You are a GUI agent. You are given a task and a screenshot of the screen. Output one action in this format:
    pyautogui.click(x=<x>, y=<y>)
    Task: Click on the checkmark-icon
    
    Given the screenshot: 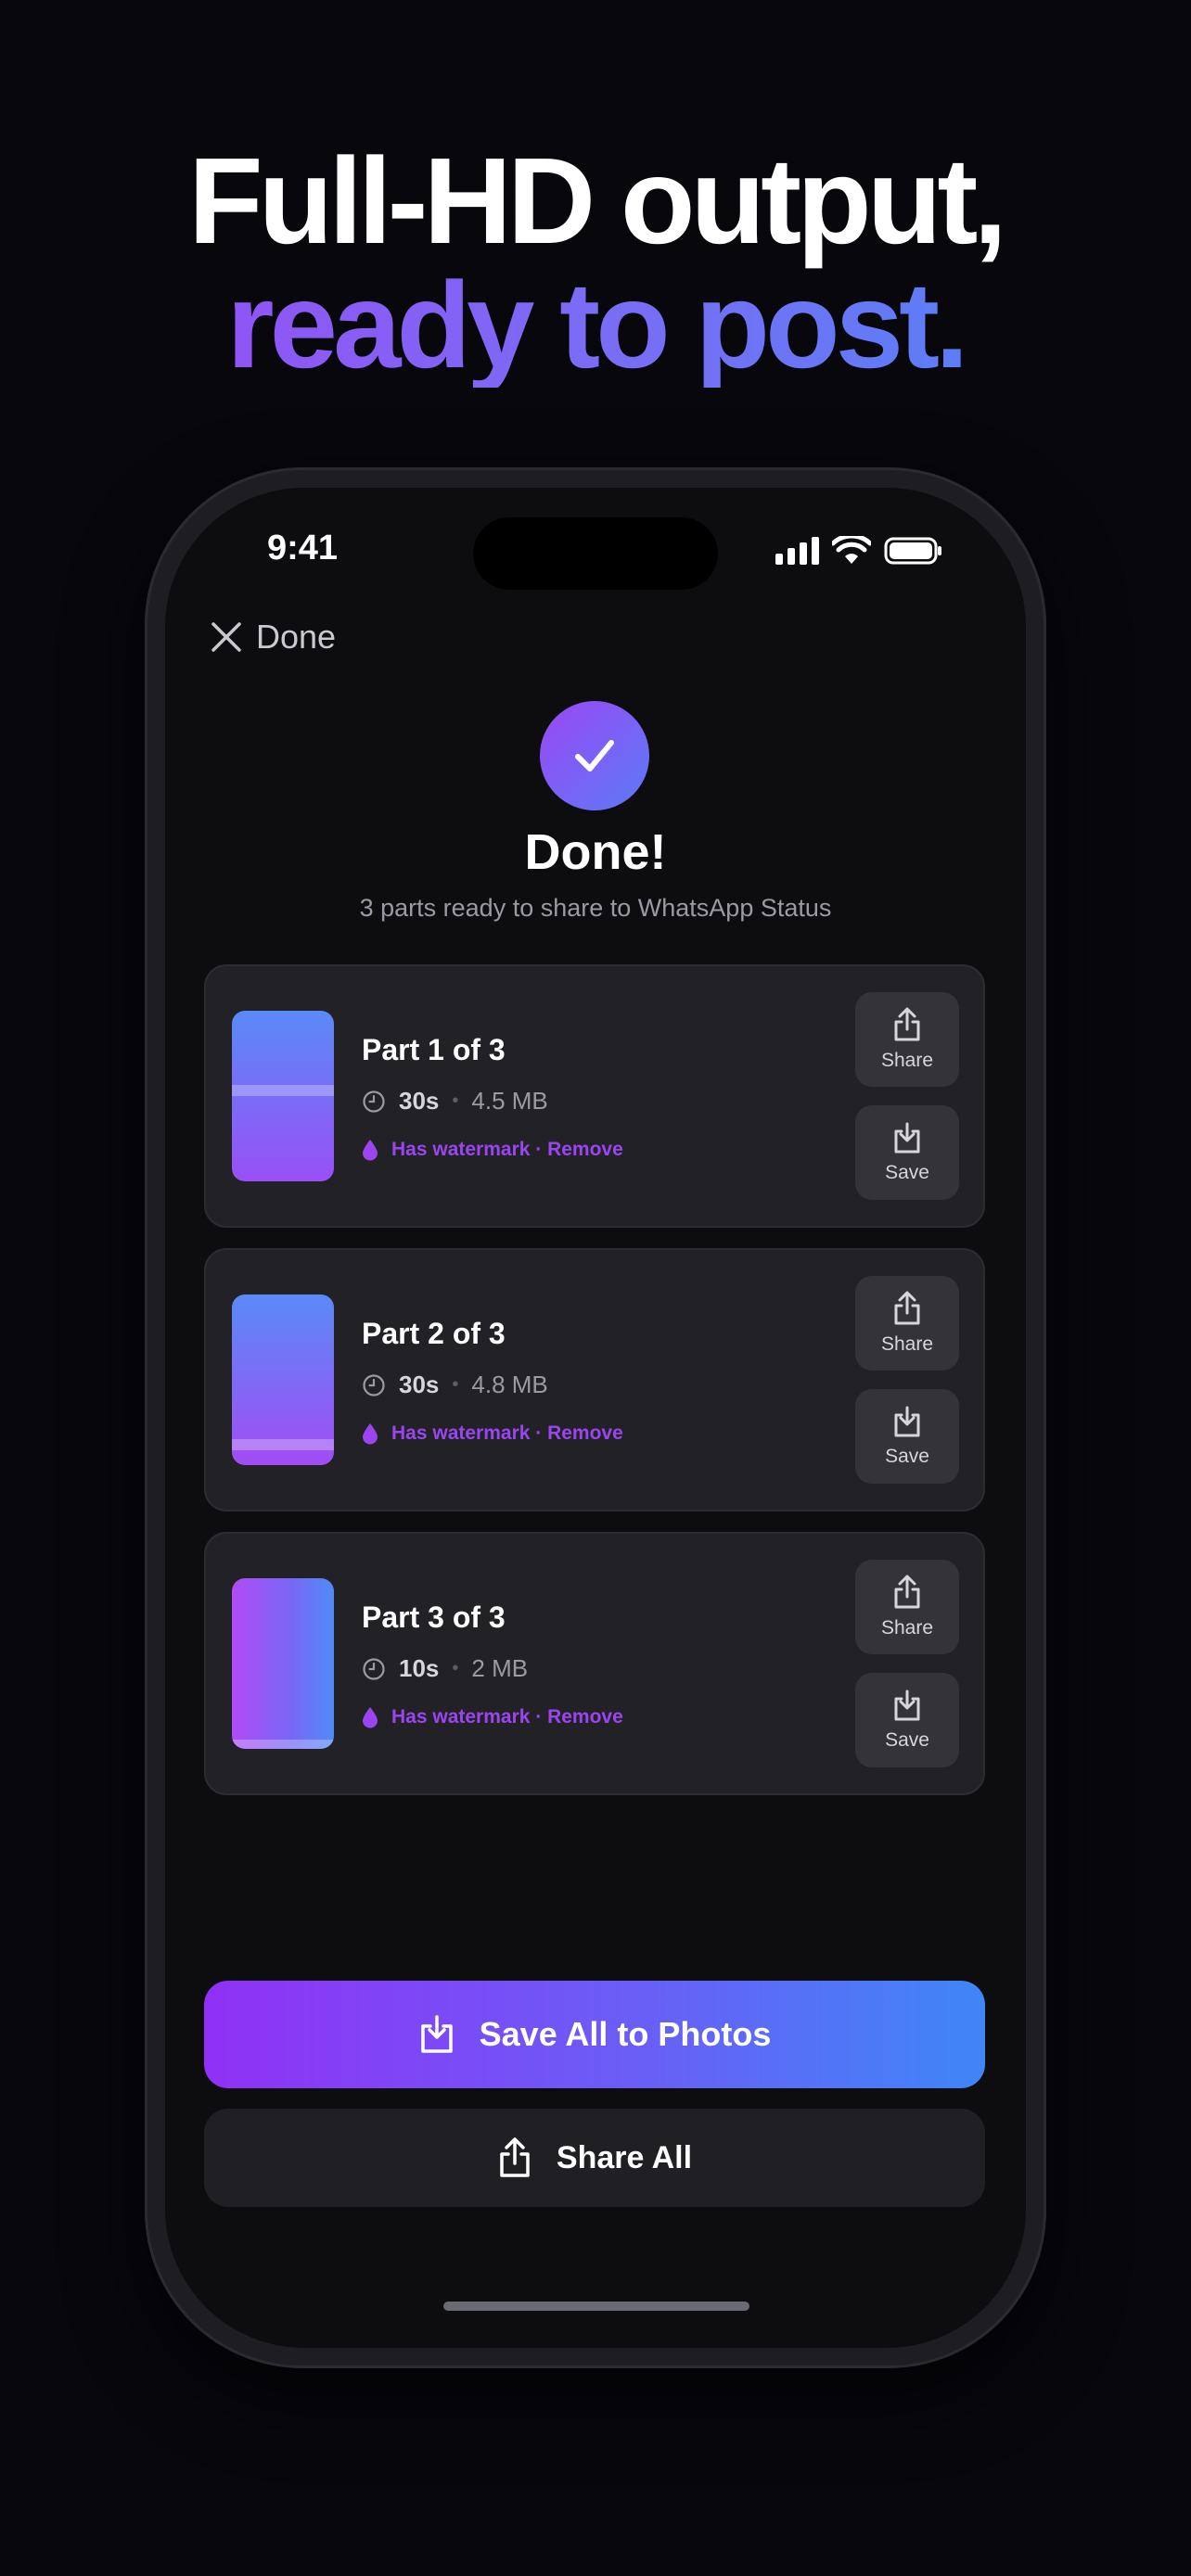 What is the action you would take?
    pyautogui.click(x=594, y=756)
    